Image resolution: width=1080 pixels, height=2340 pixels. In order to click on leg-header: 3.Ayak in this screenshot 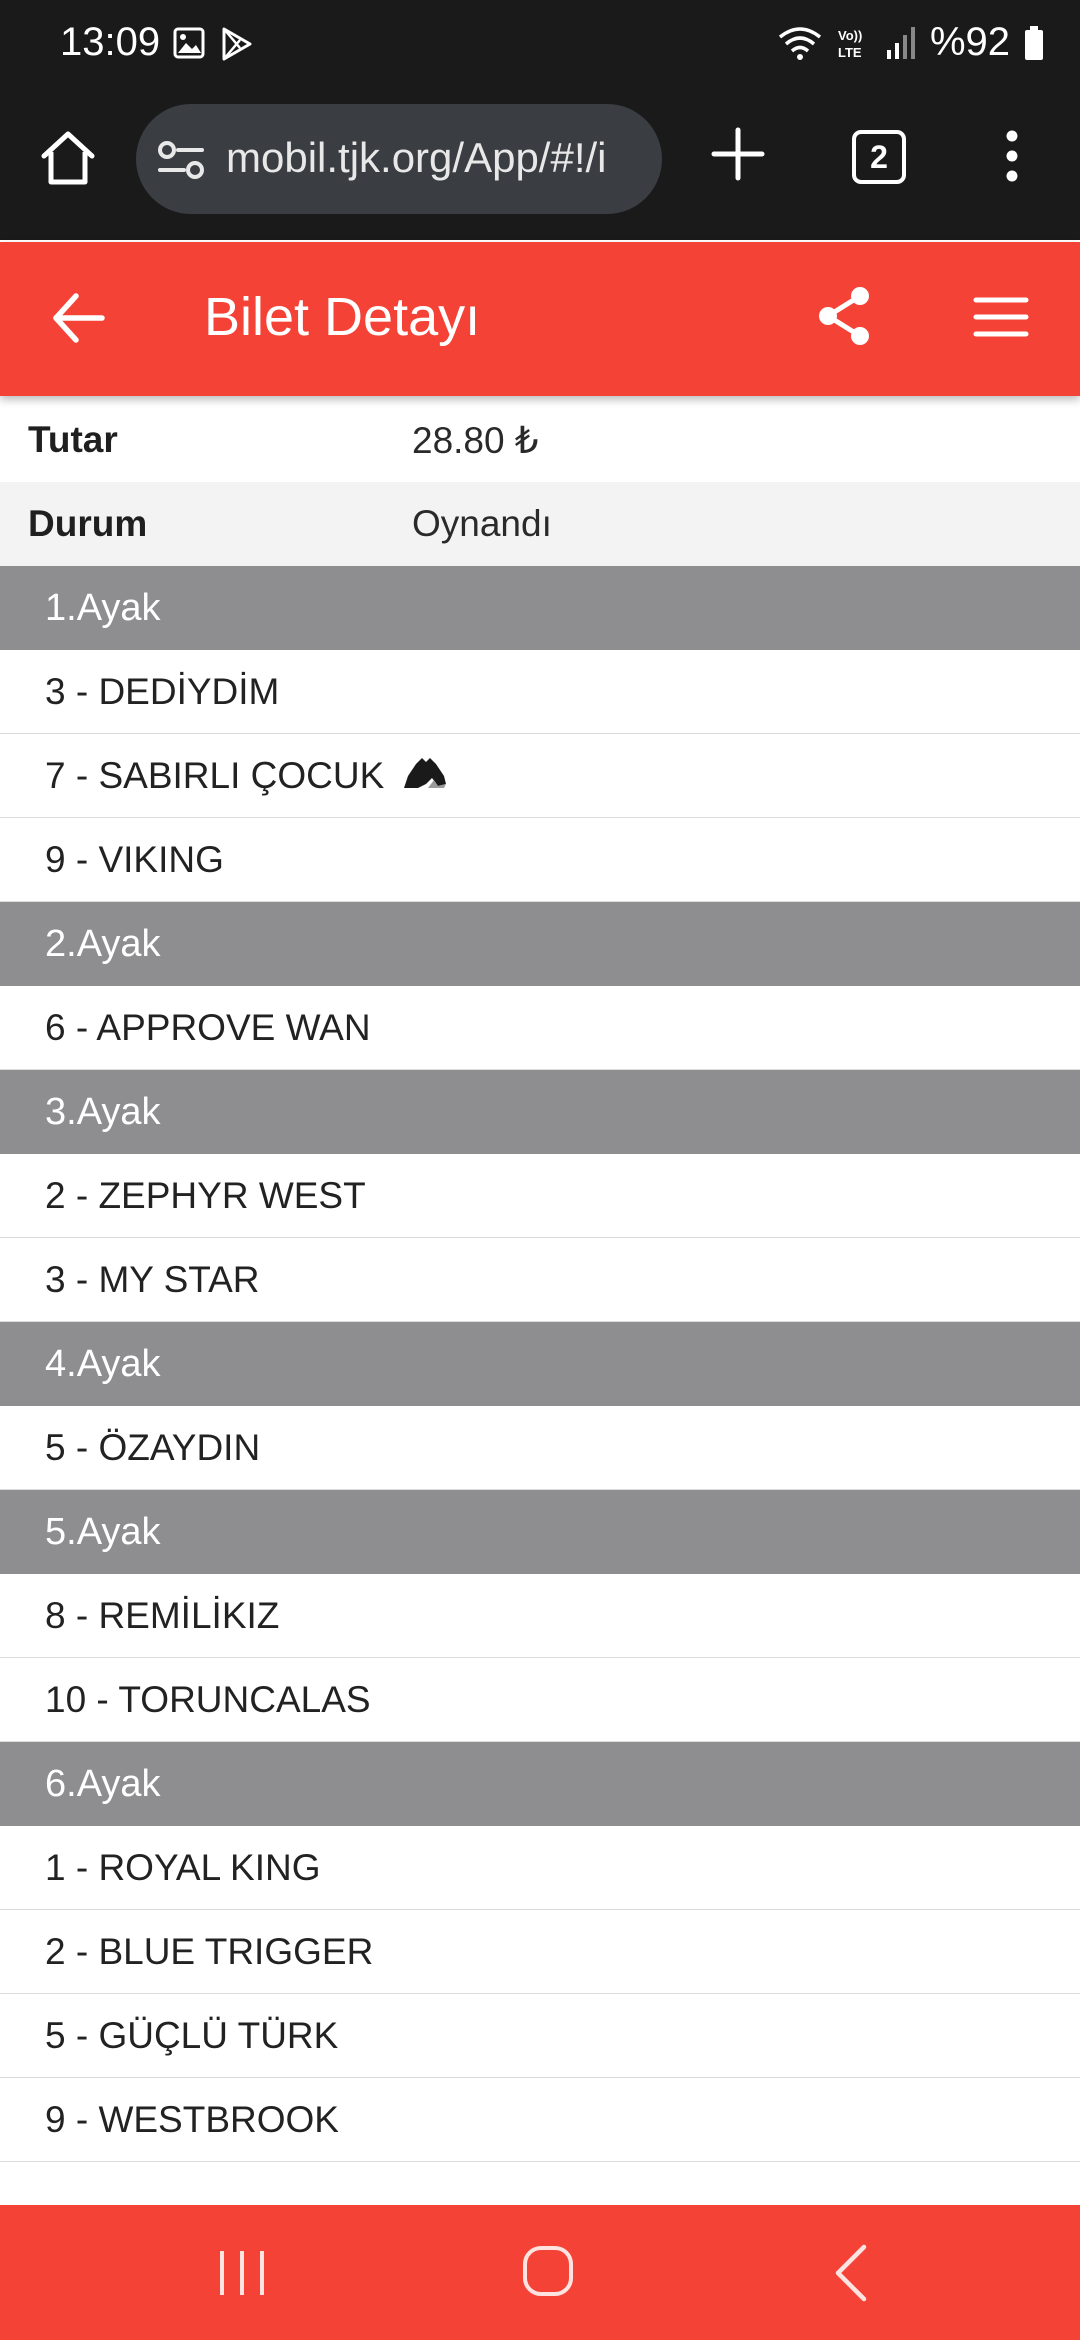, I will do `click(540, 1112)`.